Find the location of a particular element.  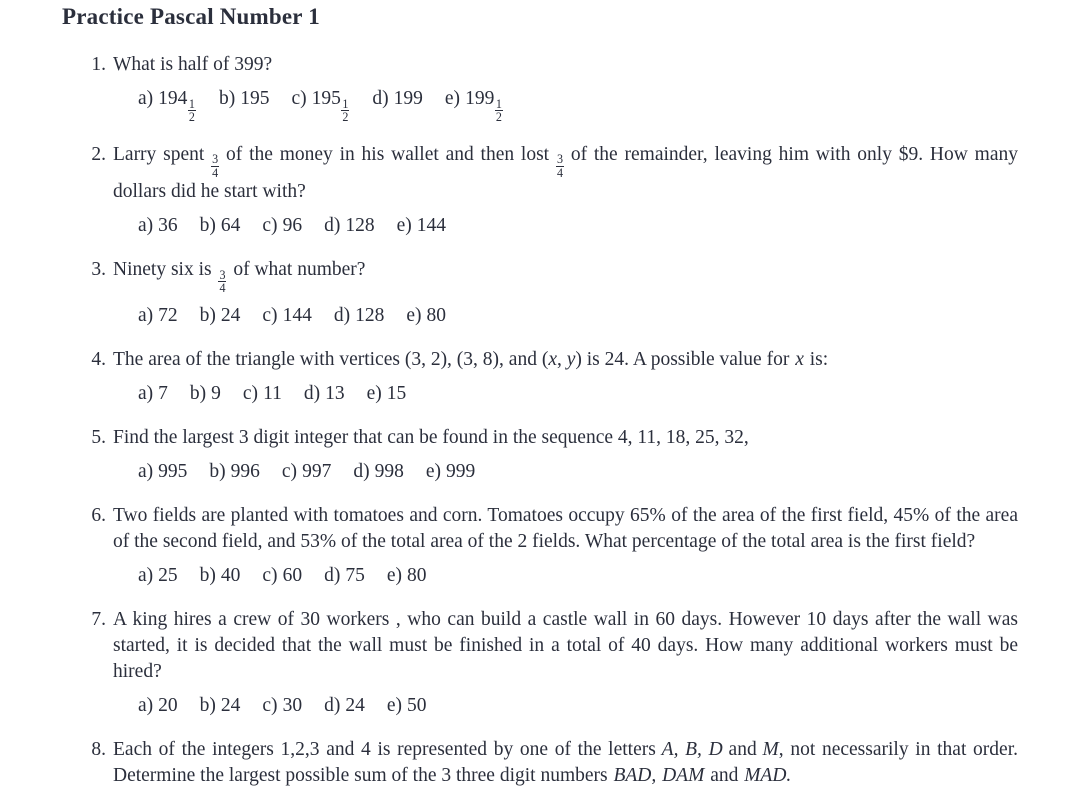

option-value: 72 is located at coordinates (168, 315).